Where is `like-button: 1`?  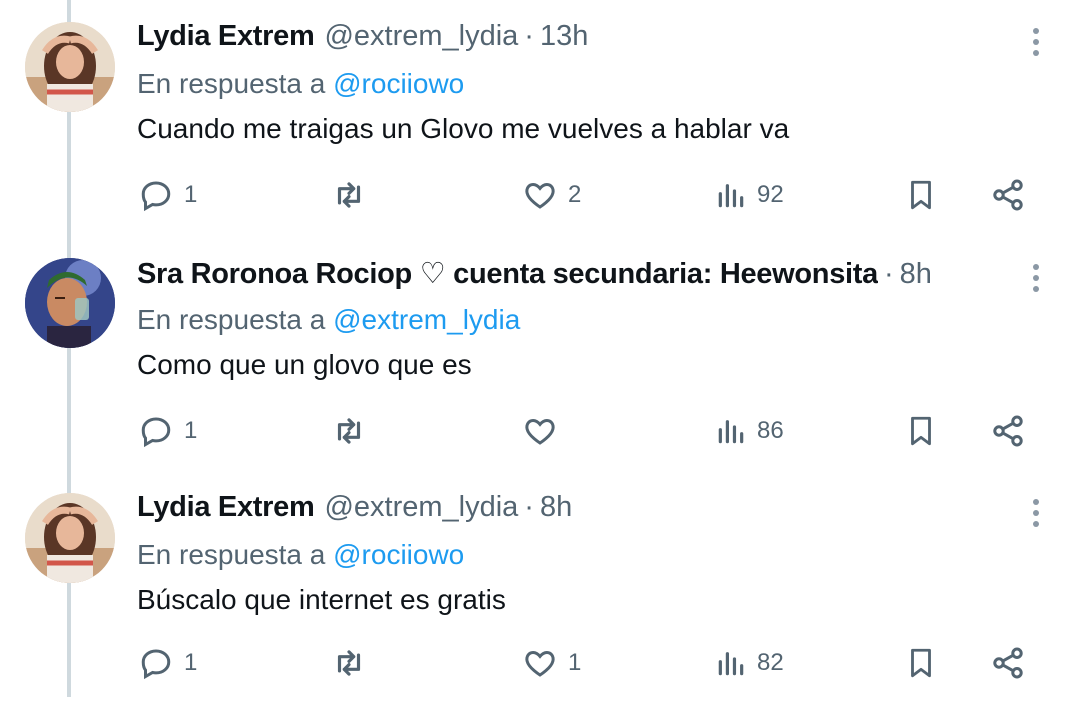 like-button: 1 is located at coordinates (551, 663).